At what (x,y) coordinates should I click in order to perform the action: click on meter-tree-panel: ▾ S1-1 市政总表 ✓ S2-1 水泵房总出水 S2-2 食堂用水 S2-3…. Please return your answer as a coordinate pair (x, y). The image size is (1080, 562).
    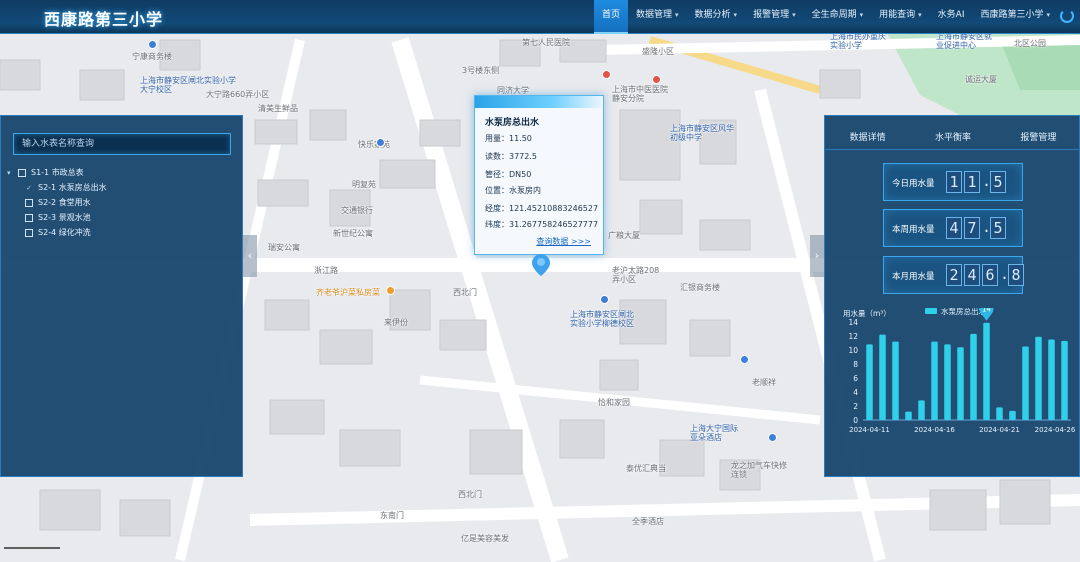
    Looking at the image, I should click on (121, 296).